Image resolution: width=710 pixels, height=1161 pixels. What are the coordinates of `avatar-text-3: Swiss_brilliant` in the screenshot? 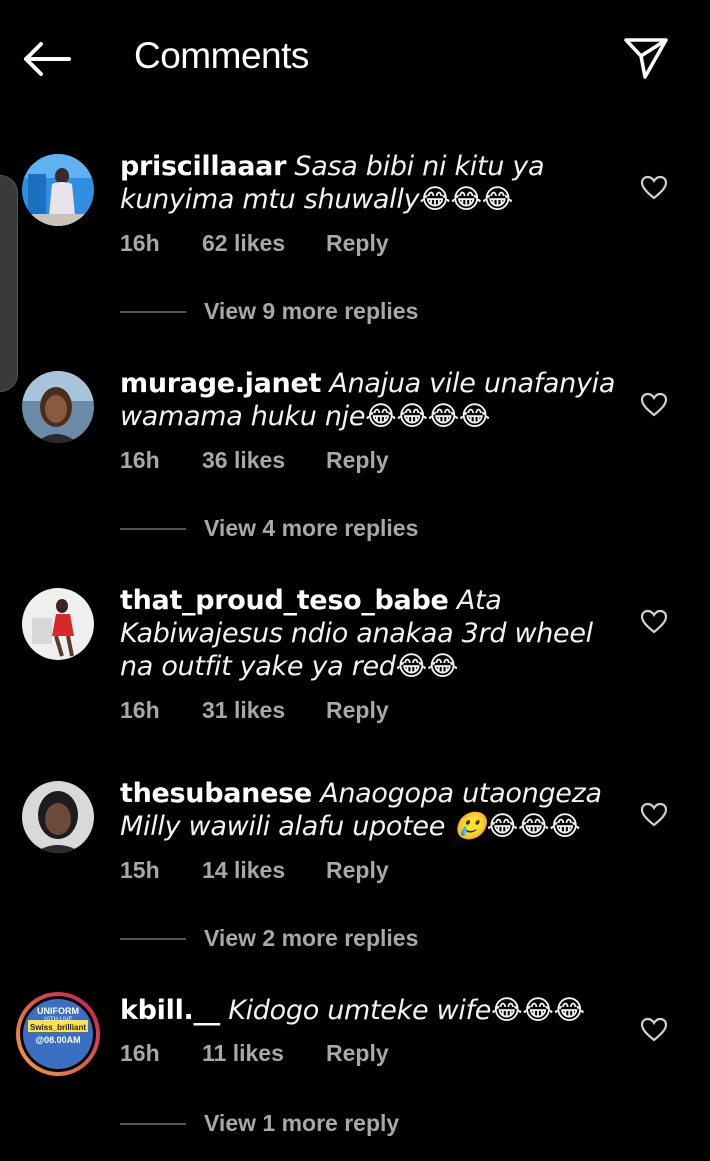 It's located at (58, 1027).